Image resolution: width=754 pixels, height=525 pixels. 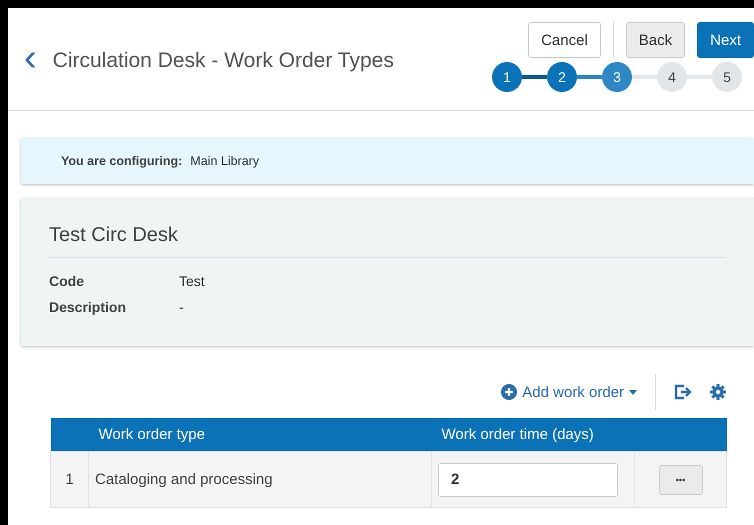 What do you see at coordinates (633, 392) in the screenshot?
I see `caret-icon` at bounding box center [633, 392].